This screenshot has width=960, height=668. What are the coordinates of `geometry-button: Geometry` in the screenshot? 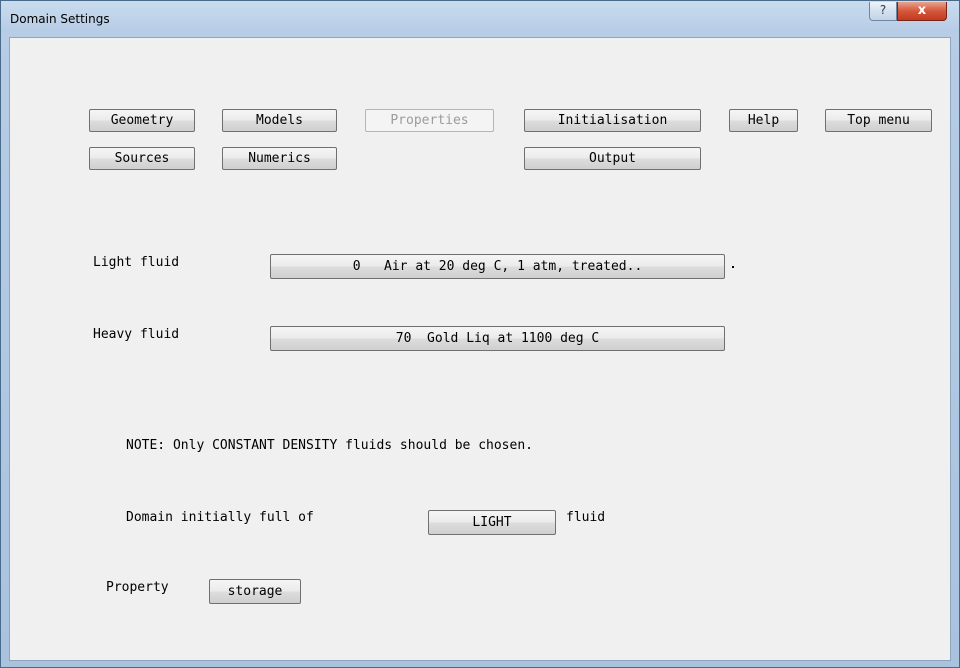 It's located at (142, 120).